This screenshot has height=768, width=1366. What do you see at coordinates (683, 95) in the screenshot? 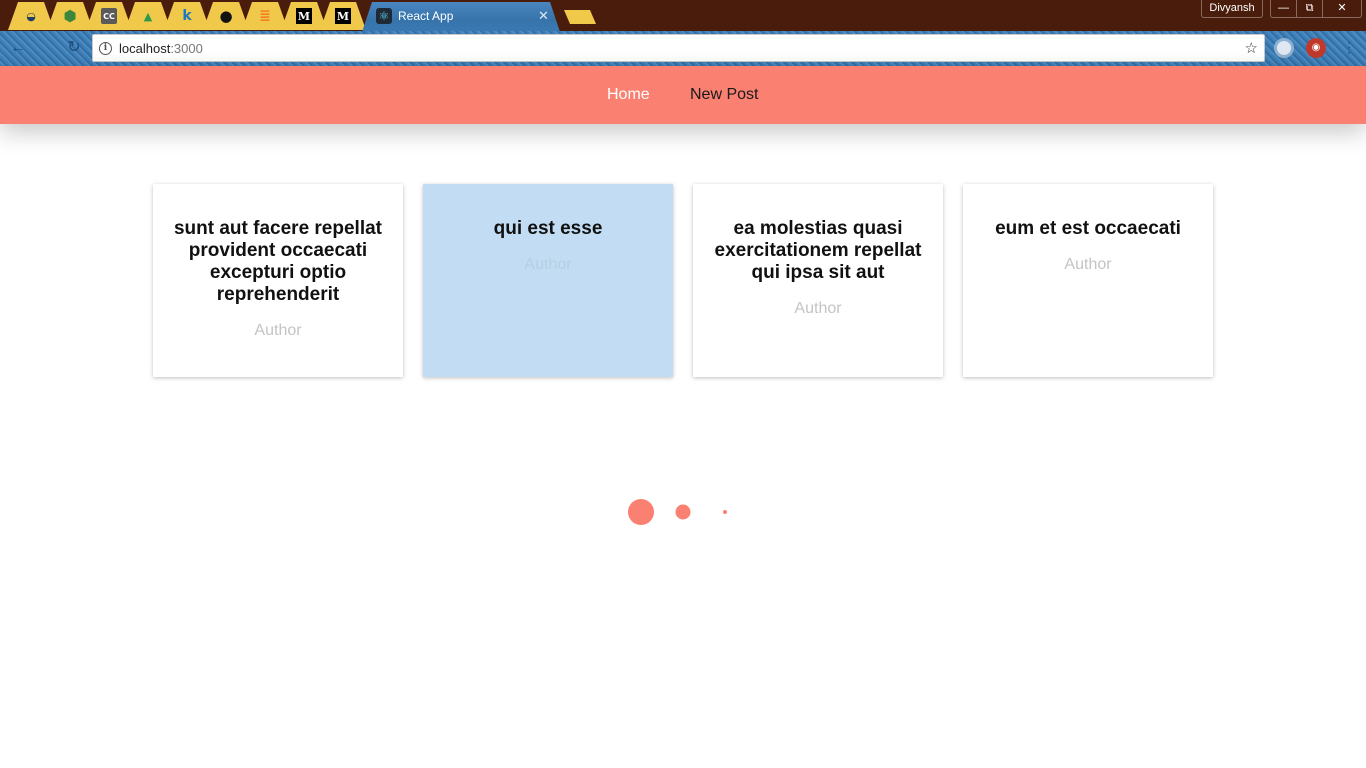
I see `app-navbar: Home New Post` at bounding box center [683, 95].